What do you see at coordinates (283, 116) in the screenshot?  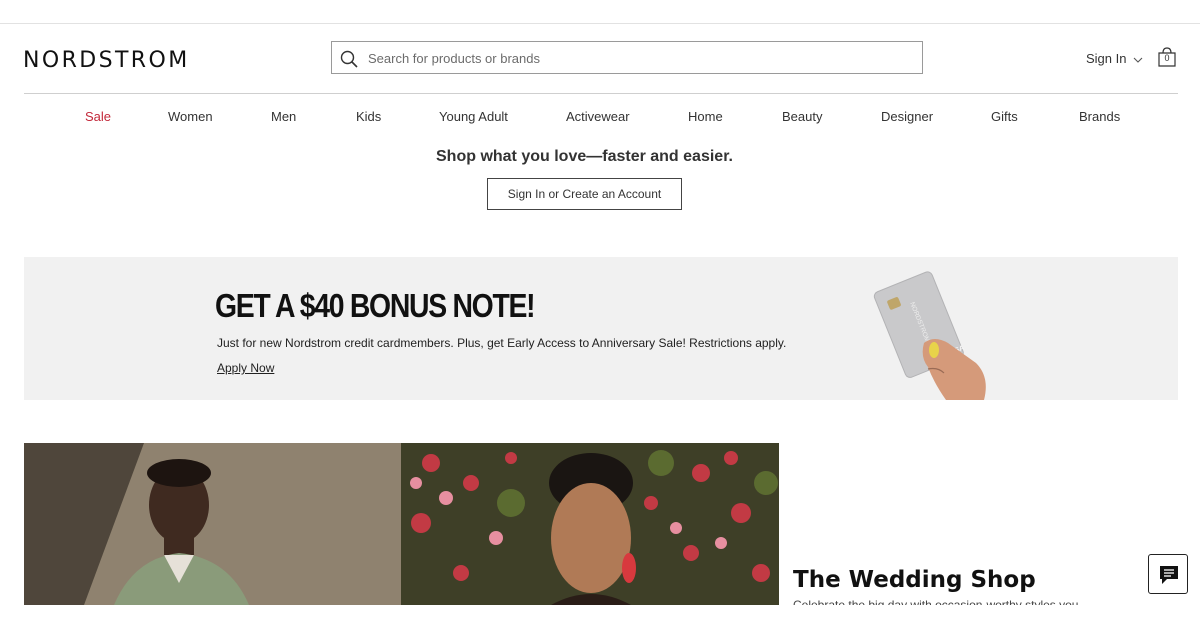 I see `nav-item-men: Men` at bounding box center [283, 116].